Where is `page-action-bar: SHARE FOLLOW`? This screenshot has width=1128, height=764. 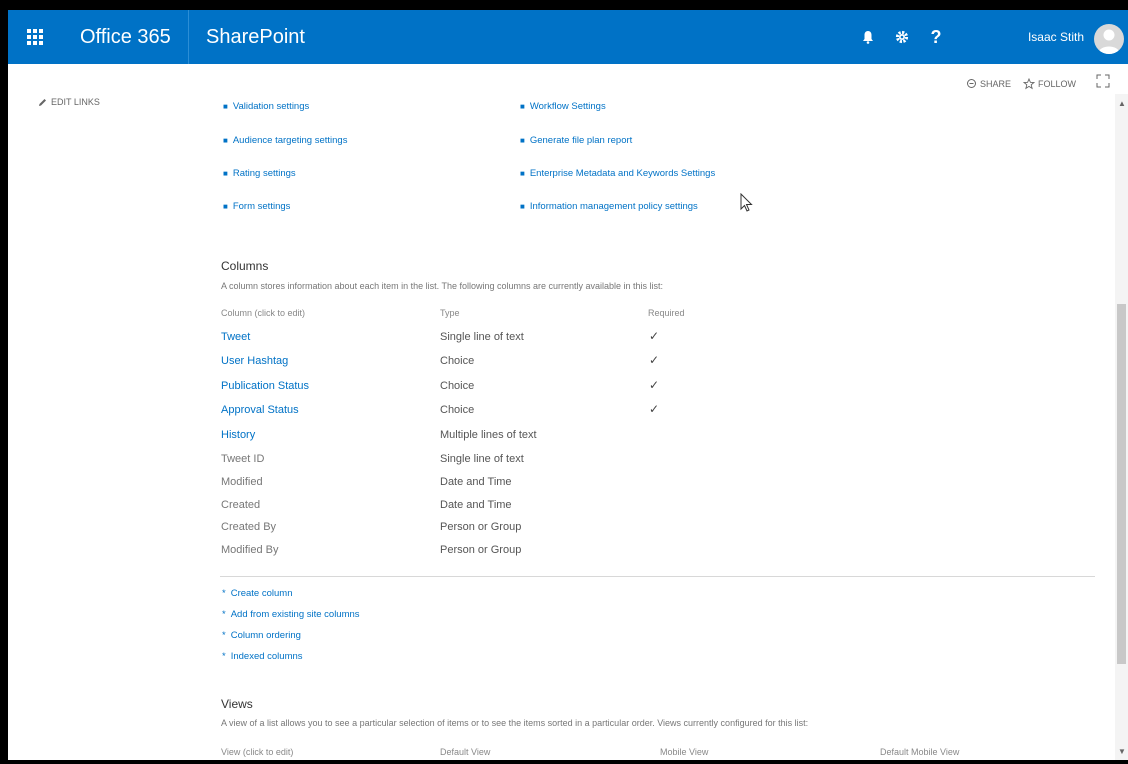
page-action-bar: SHARE FOLLOW is located at coordinates (568, 79).